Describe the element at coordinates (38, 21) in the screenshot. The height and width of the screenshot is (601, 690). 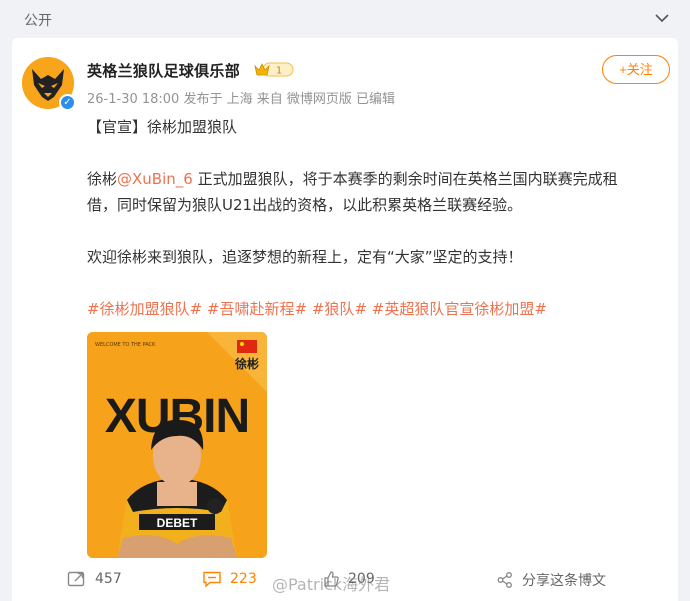
I see `visibility-label: 公开` at that location.